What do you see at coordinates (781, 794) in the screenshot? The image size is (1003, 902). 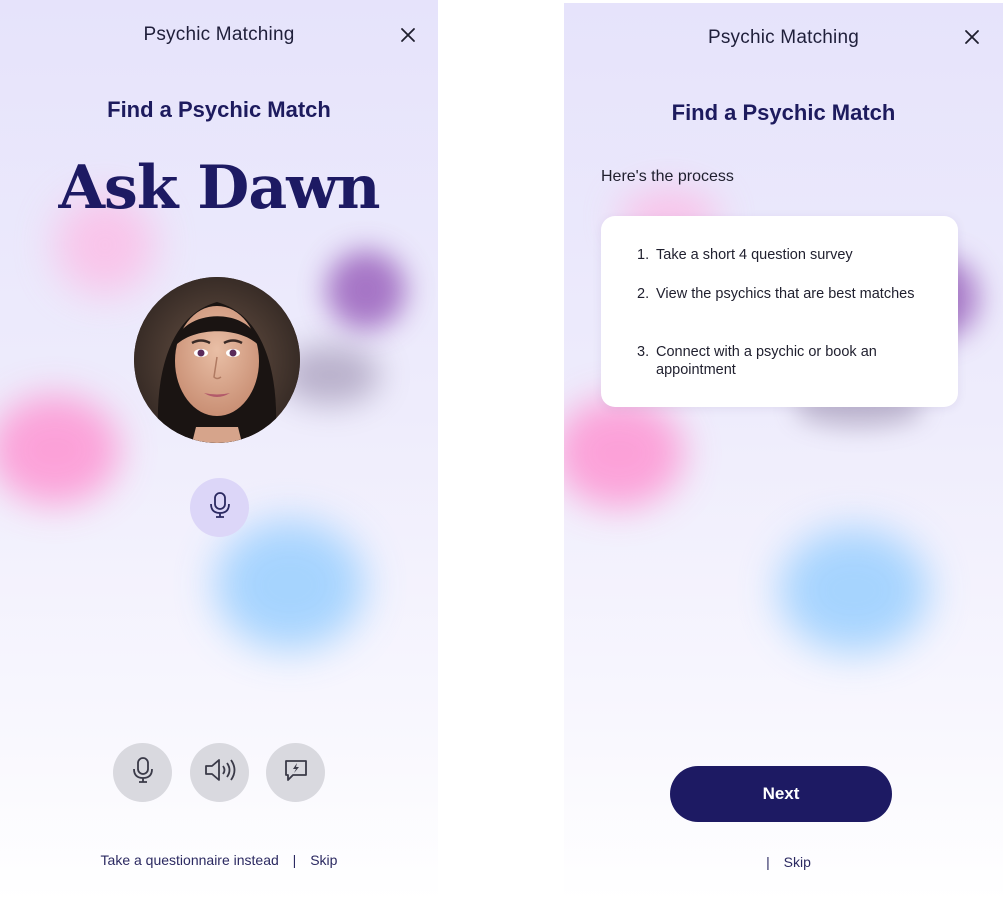 I see `next-button: Next` at bounding box center [781, 794].